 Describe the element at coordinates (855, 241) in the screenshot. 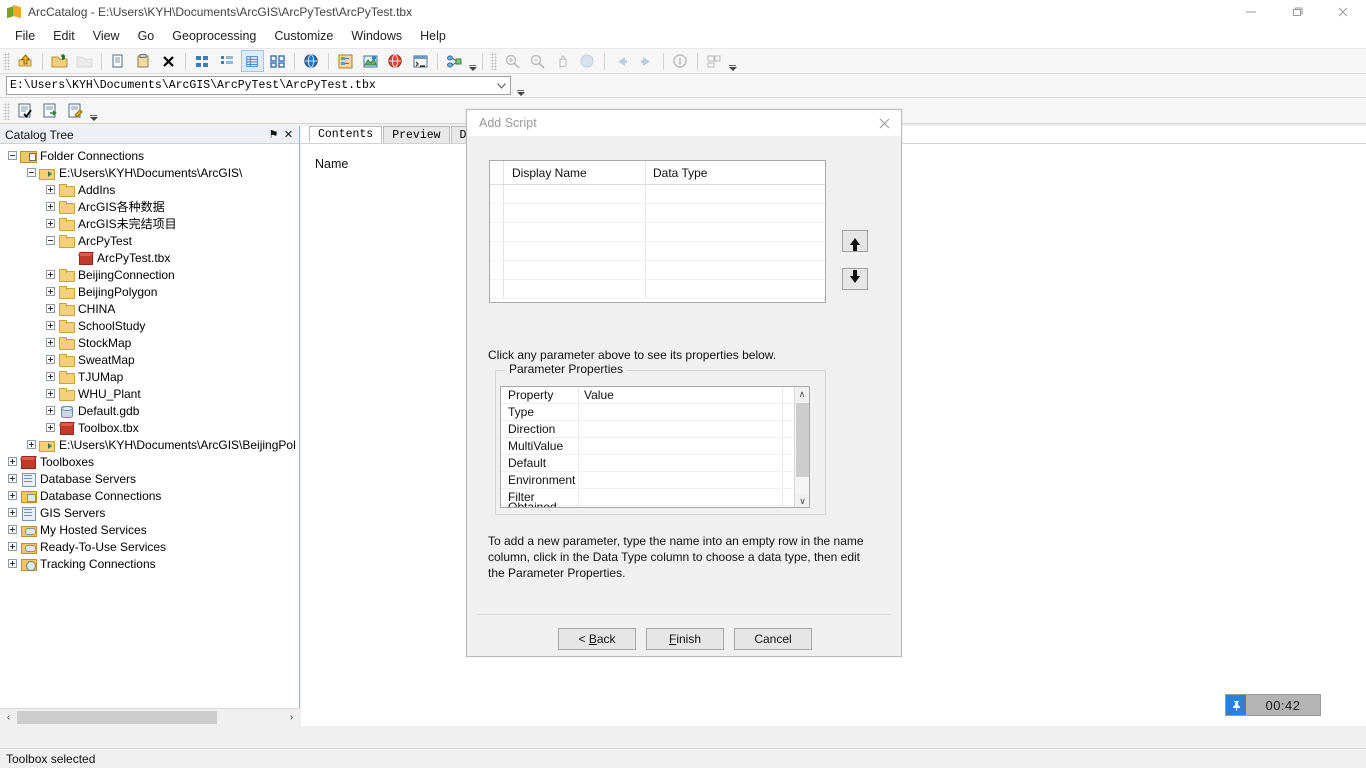

I see `move-parameter-up-button` at that location.